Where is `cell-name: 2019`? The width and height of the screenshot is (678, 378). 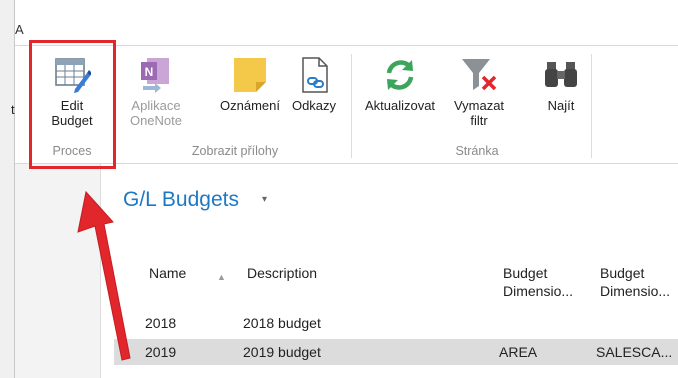
cell-name: 2019 is located at coordinates (161, 352).